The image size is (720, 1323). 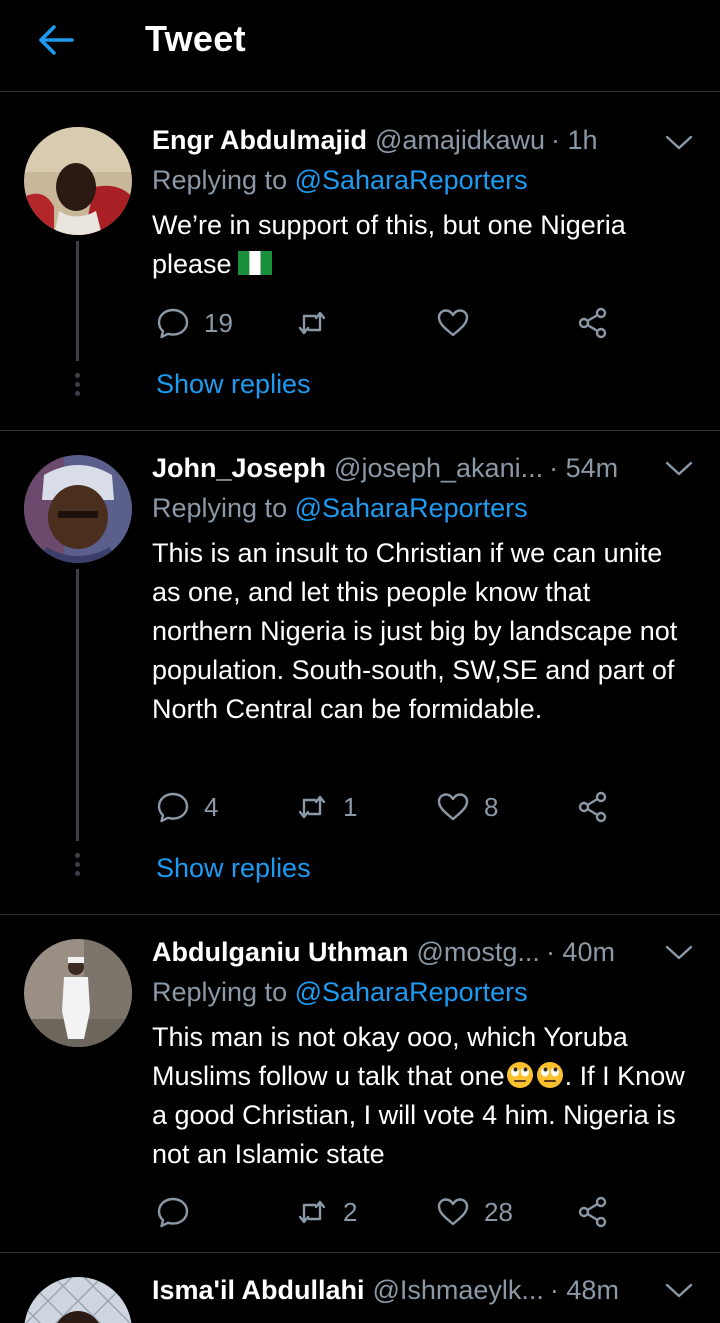 I want to click on like-button: 8, so click(x=467, y=807).